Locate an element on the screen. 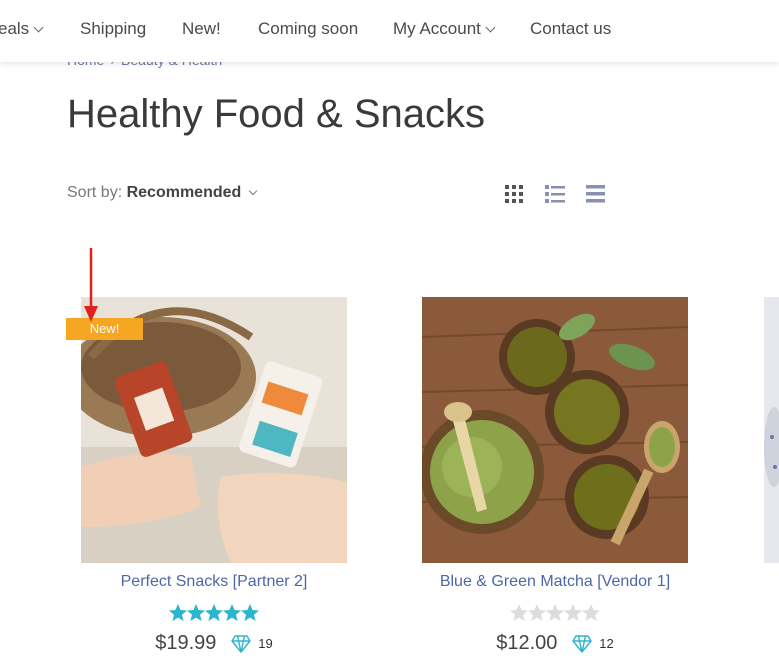 The width and height of the screenshot is (779, 661). nav-item-label: New! is located at coordinates (201, 28).